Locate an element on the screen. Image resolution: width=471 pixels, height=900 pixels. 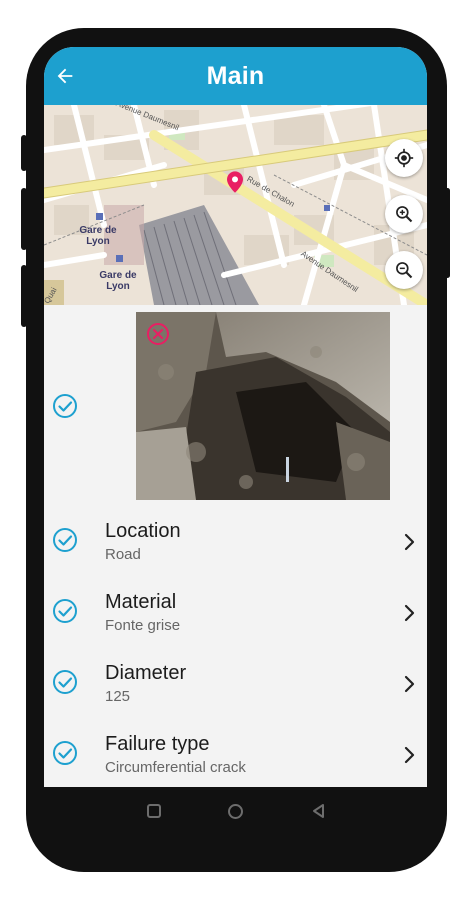
system-nav-bar is located at coordinates (235, 811).